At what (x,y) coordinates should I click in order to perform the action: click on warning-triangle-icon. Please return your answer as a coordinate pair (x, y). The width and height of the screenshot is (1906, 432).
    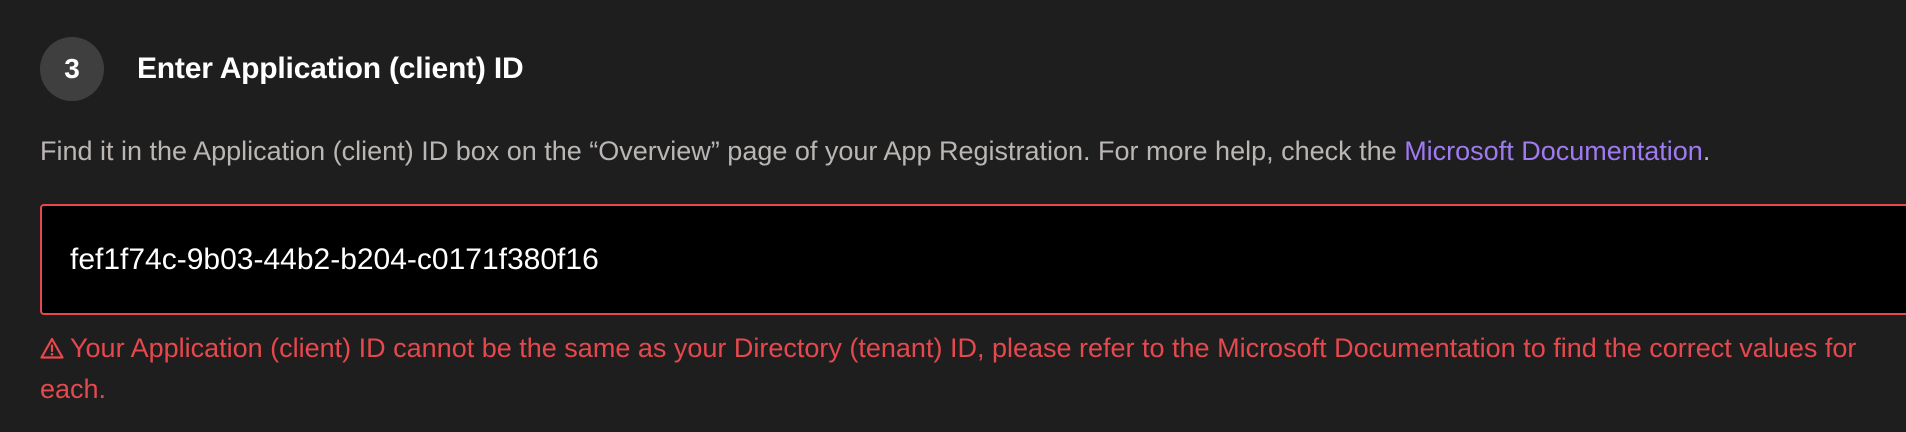
    Looking at the image, I should click on (52, 348).